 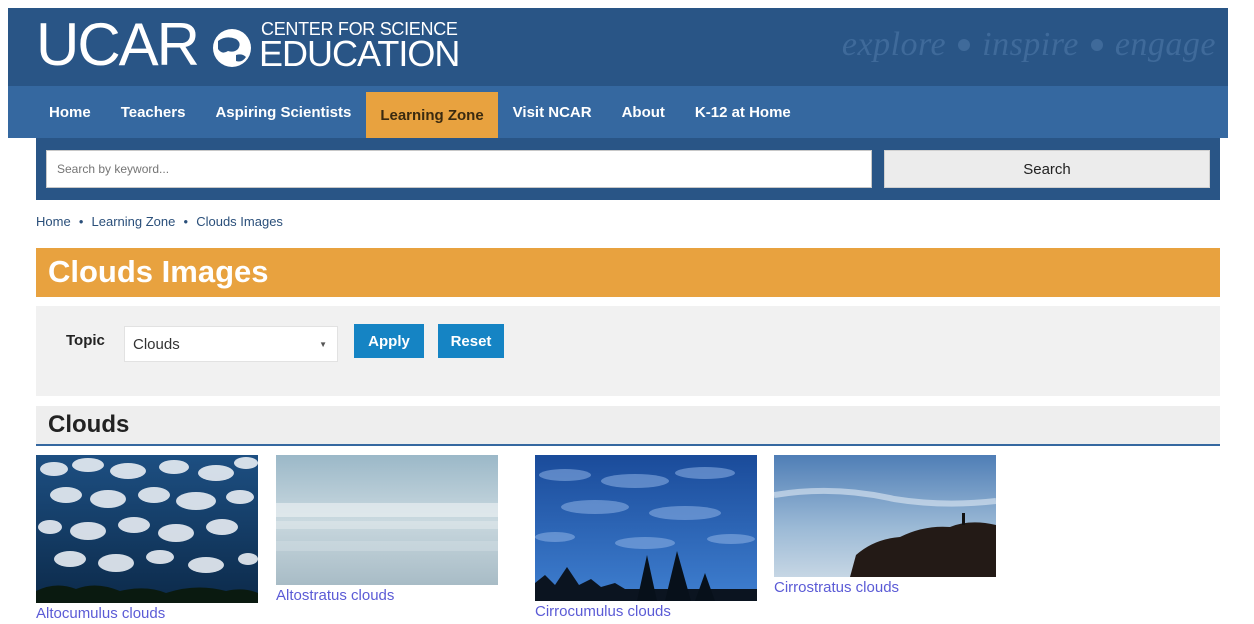 I want to click on gallery-caption: Altostratus clouds, so click(x=387, y=595).